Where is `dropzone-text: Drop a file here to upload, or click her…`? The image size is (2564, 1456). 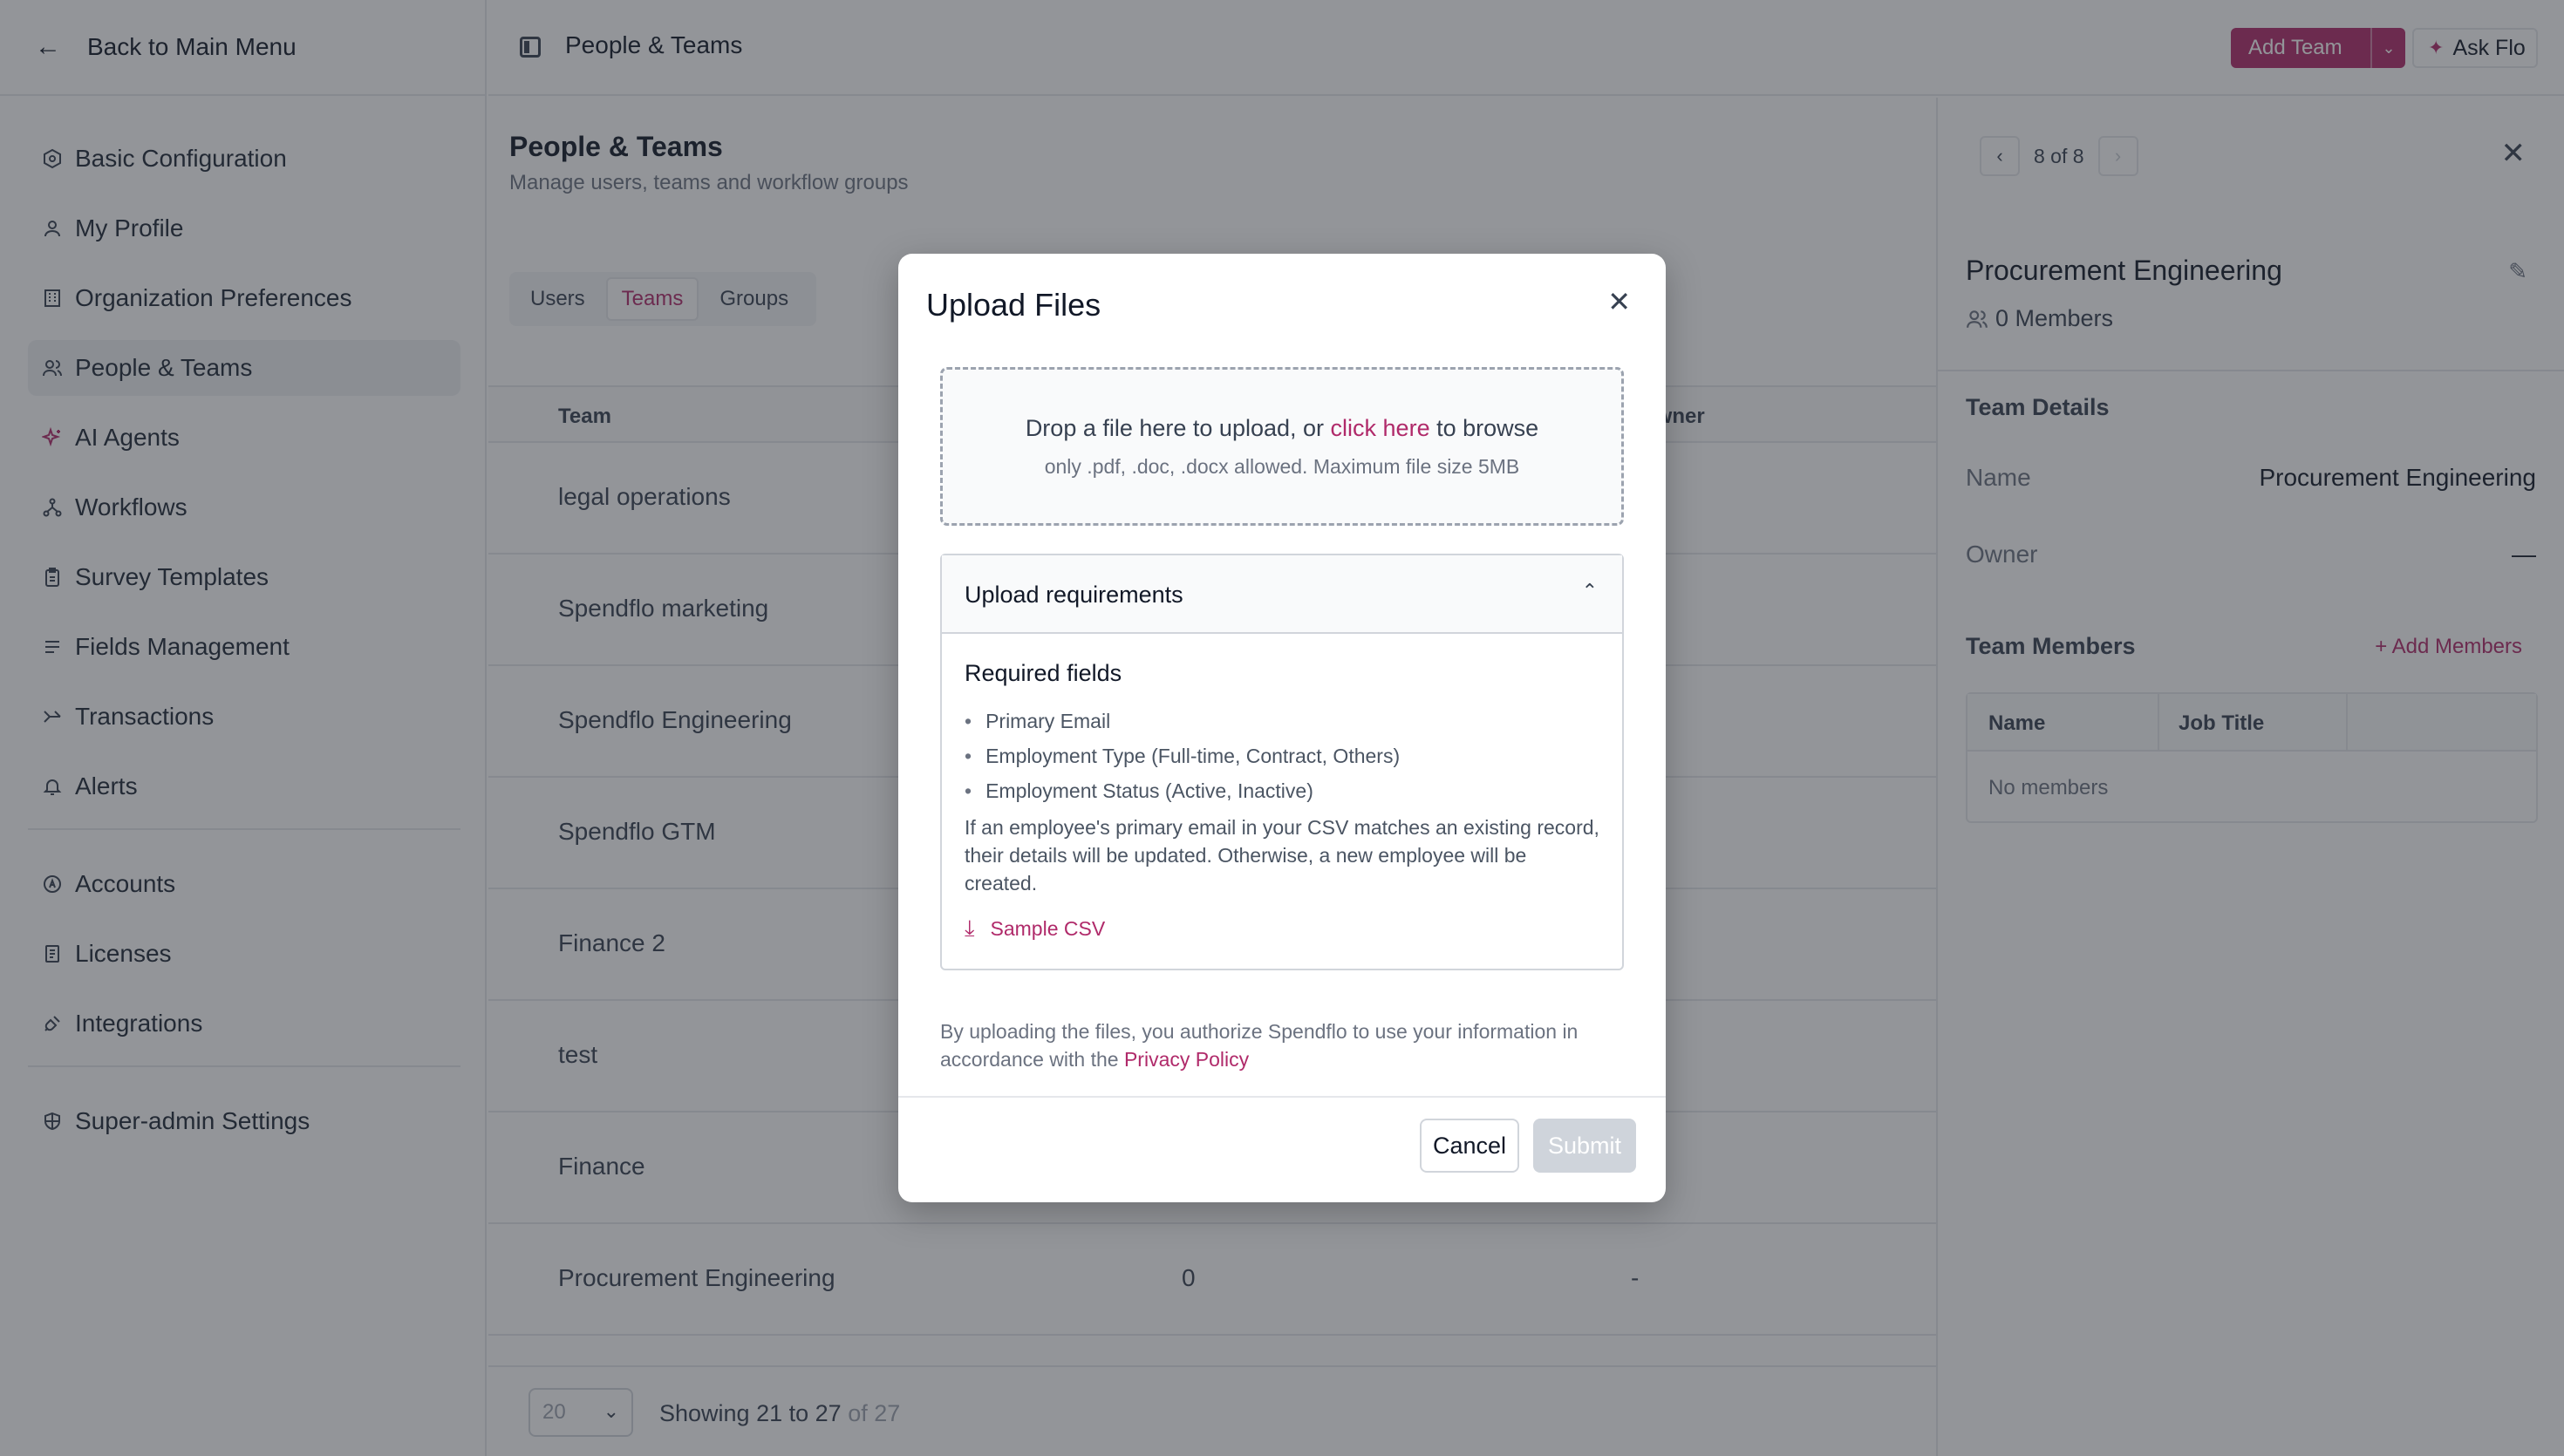 dropzone-text: Drop a file here to upload, or click her… is located at coordinates (1282, 428).